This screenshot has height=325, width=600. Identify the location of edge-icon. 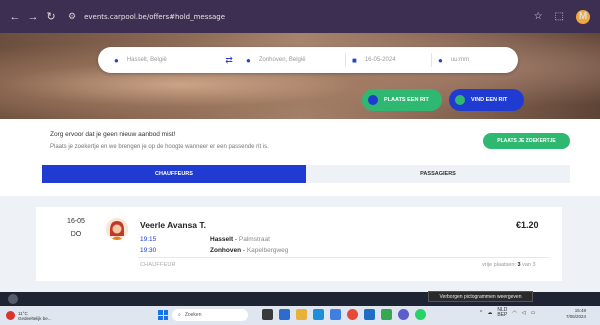
(318, 314).